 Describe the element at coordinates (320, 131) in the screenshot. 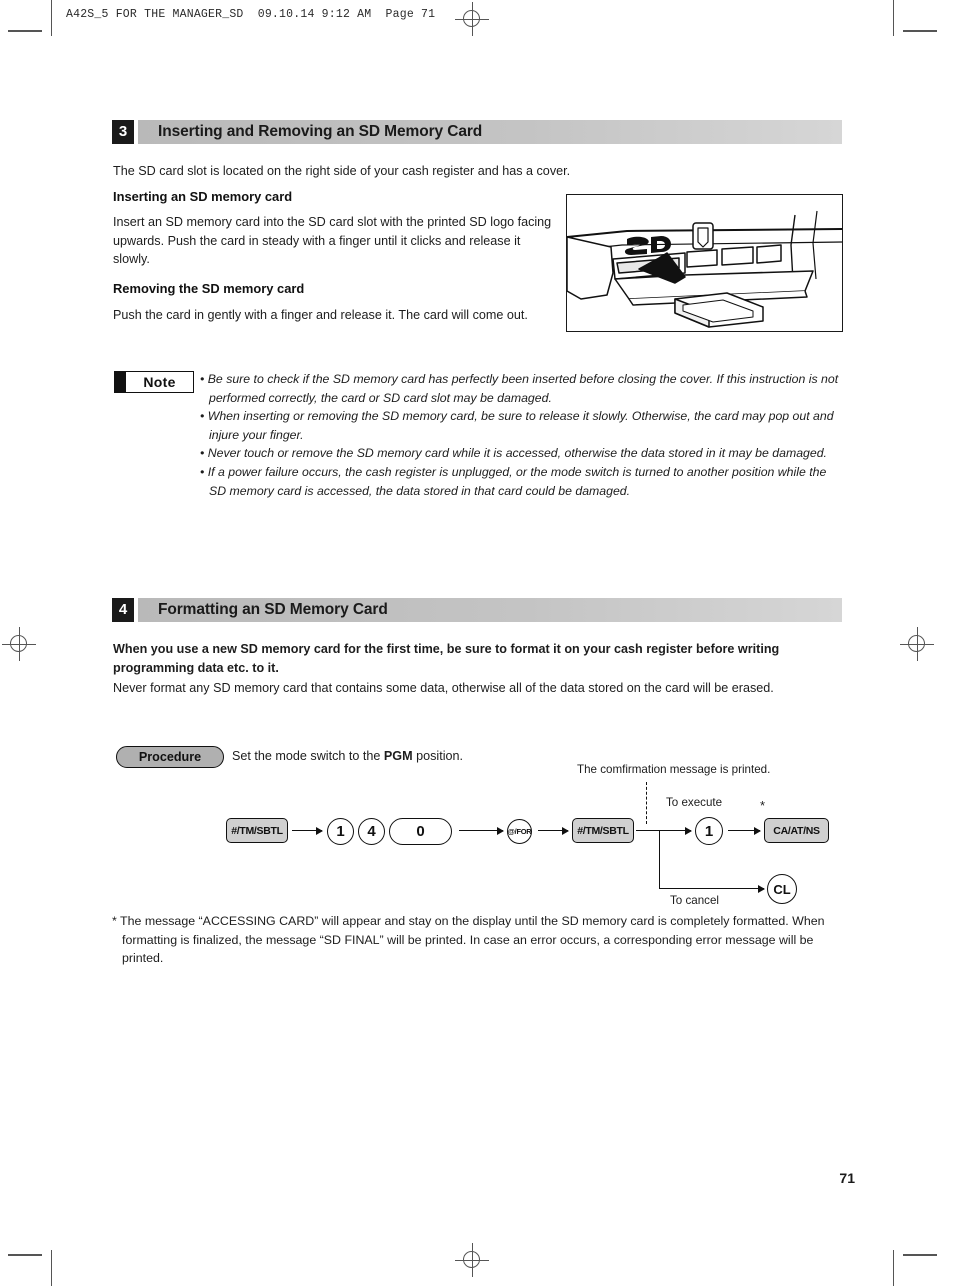

I see `section-title: Inserting and Removing an SD Memory Card` at that location.